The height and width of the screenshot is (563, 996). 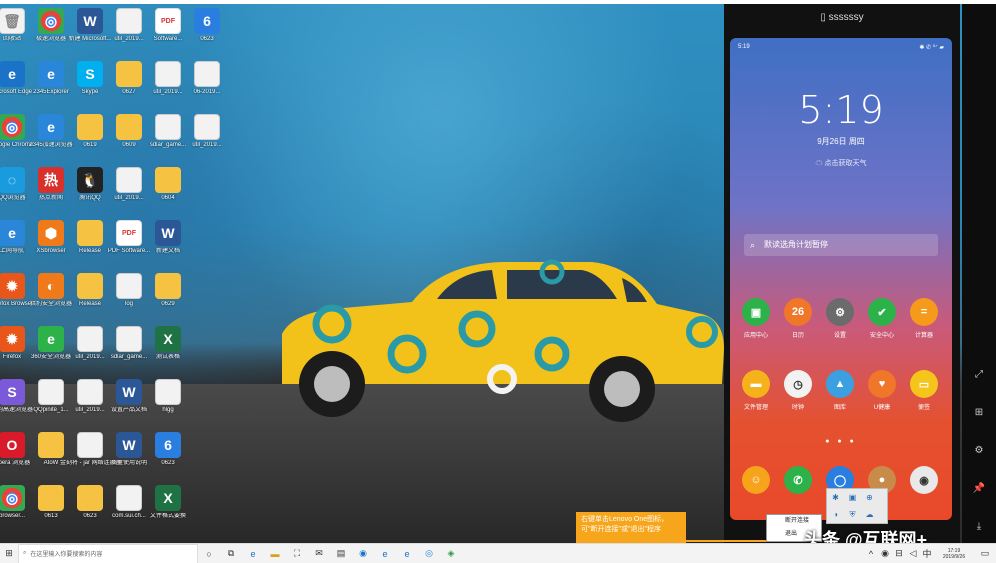 I want to click on app-icon: ▤, so click(x=341, y=553).